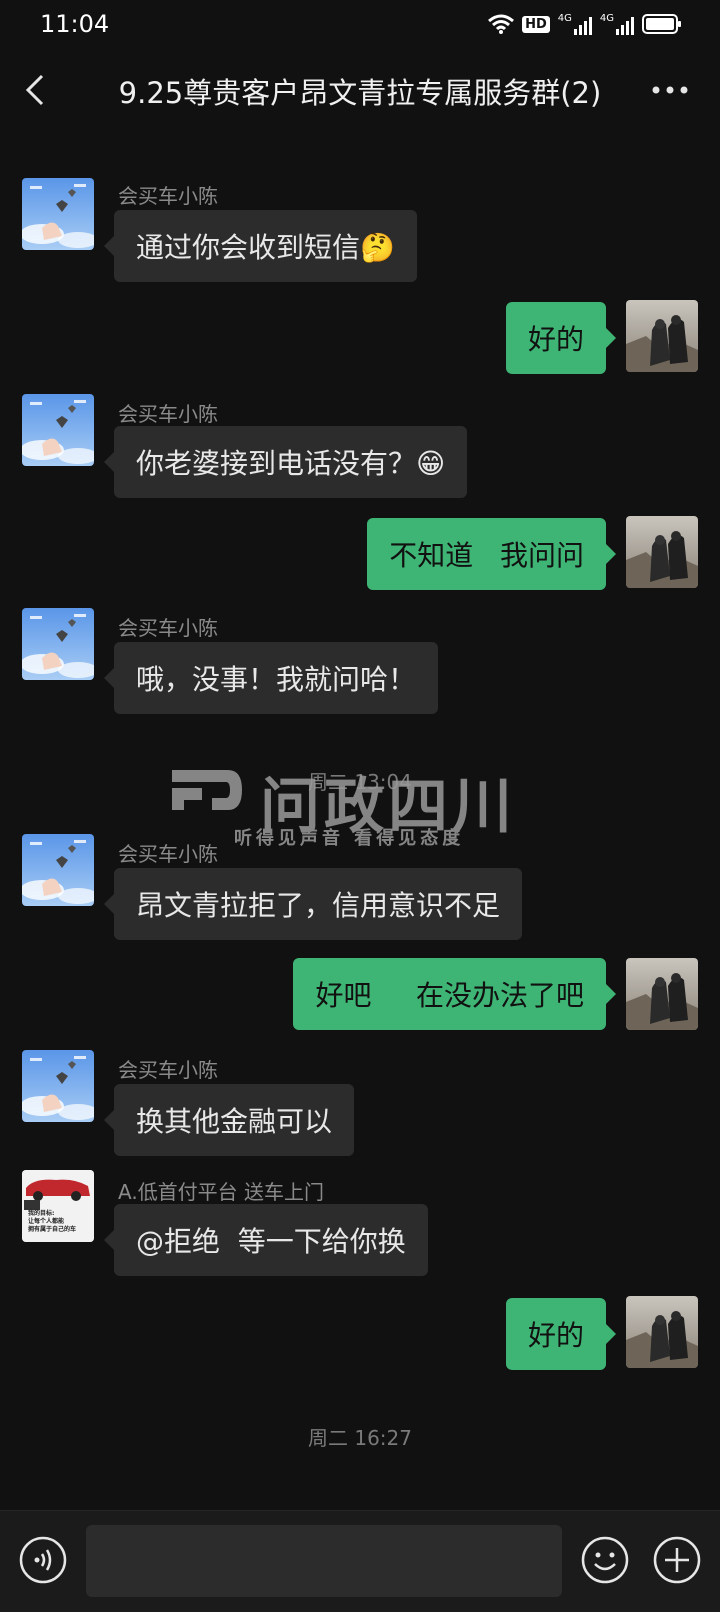  Describe the element at coordinates (75, 24) in the screenshot. I see `status-time: 11:04` at that location.